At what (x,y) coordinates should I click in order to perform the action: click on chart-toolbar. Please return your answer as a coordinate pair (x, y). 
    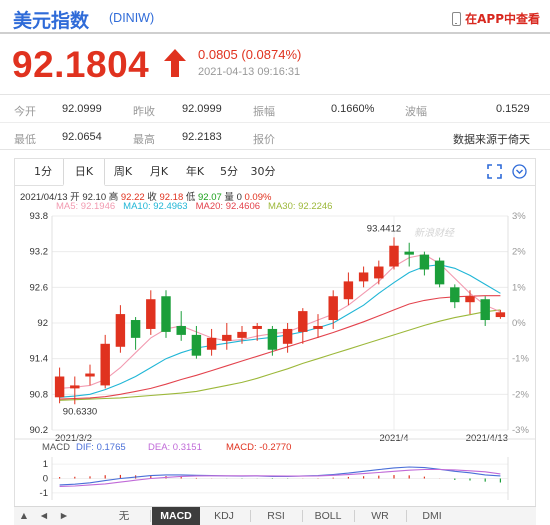
    Looking at the image, I should click on (507, 171).